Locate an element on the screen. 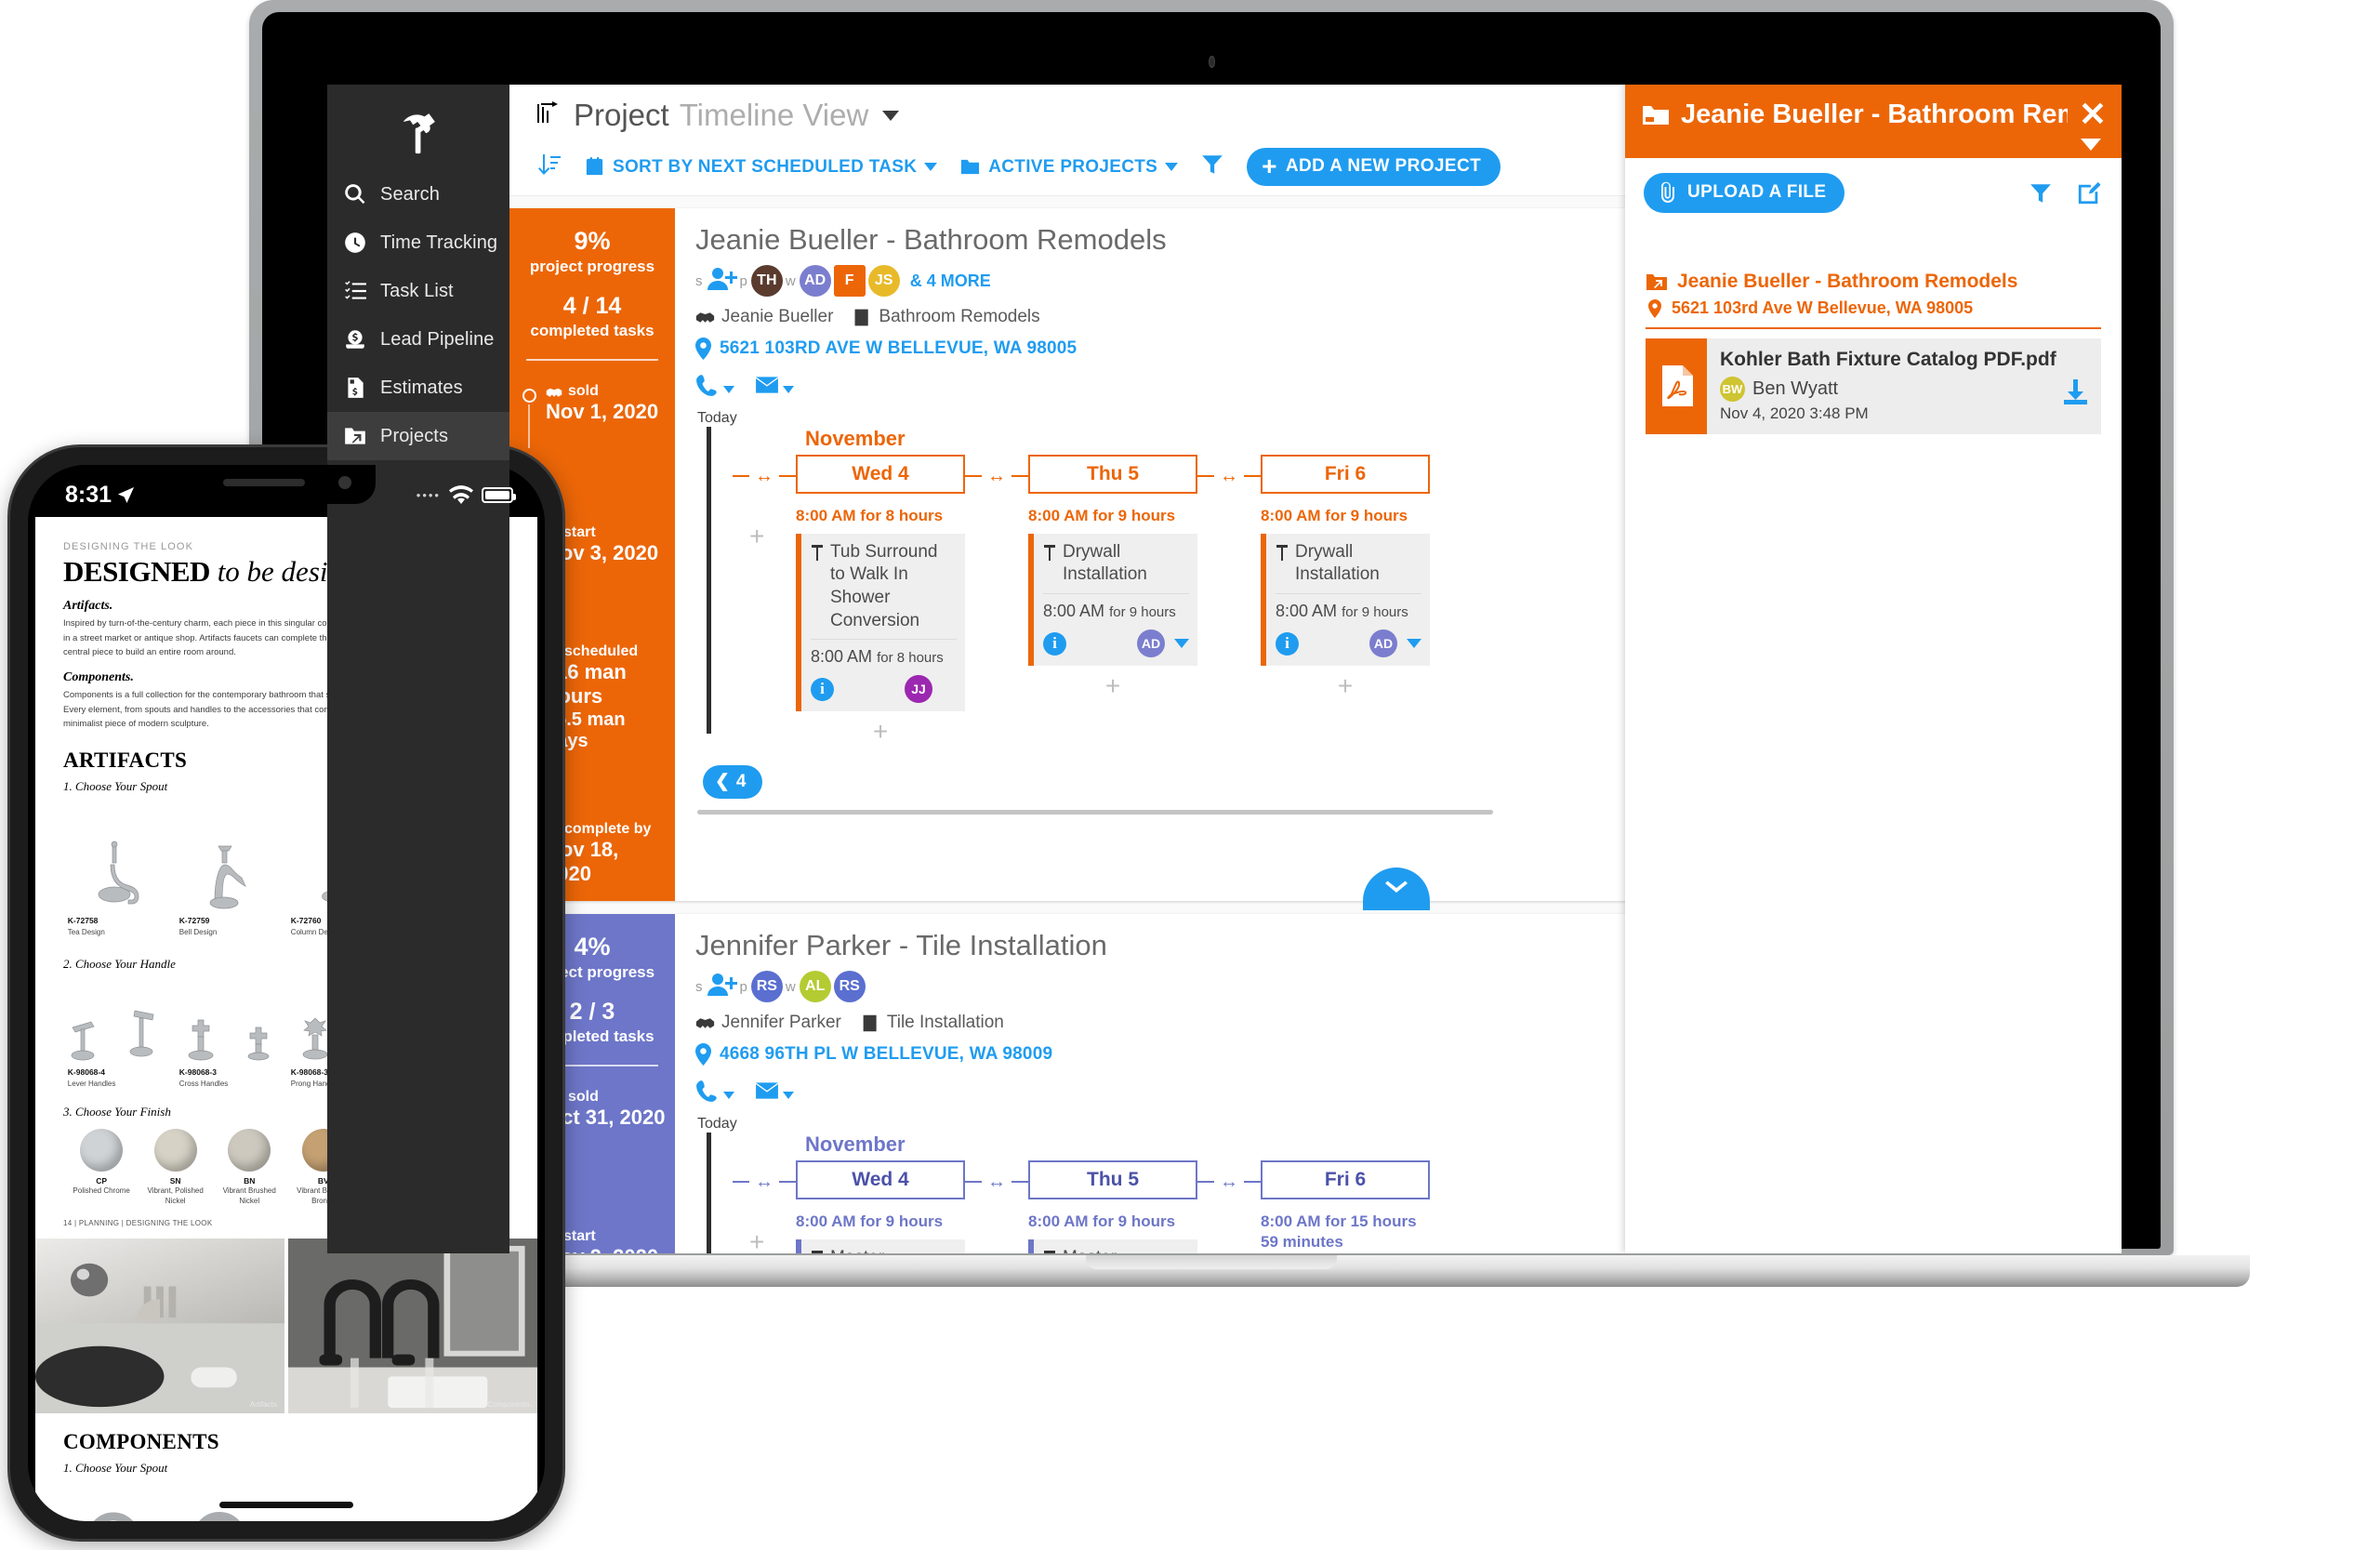 This screenshot has height=1550, width=2380. sidebar-item-lead-pipeline: Lead Pipeline is located at coordinates (418, 339).